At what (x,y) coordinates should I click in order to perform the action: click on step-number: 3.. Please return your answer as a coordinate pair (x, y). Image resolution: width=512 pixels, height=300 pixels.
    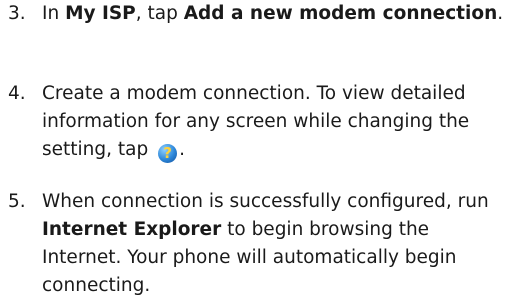
    Looking at the image, I should click on (17, 13).